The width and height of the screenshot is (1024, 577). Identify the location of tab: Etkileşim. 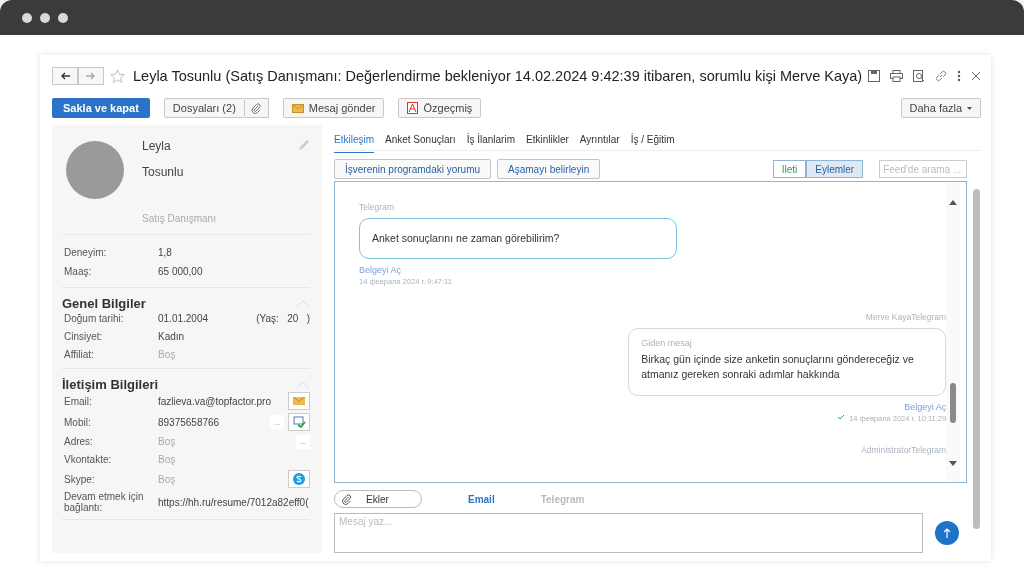
(354, 142).